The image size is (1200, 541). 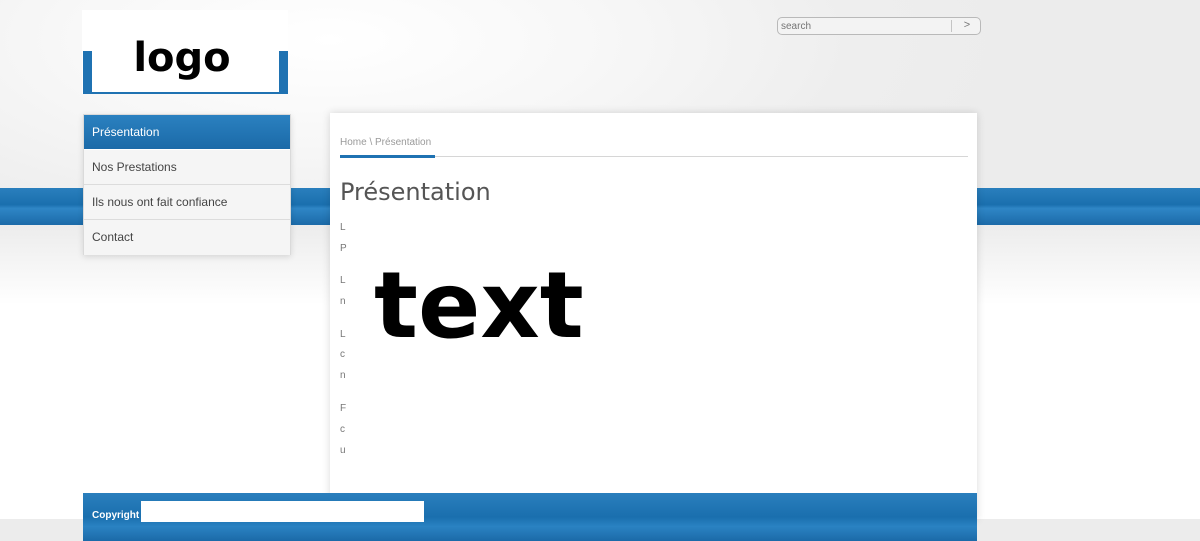 I want to click on site-logo: logo, so click(x=185, y=52).